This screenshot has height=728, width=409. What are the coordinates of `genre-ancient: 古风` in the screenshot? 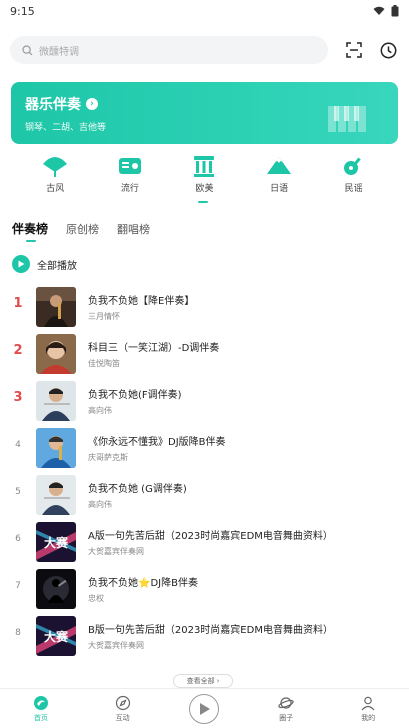 It's located at (55, 176).